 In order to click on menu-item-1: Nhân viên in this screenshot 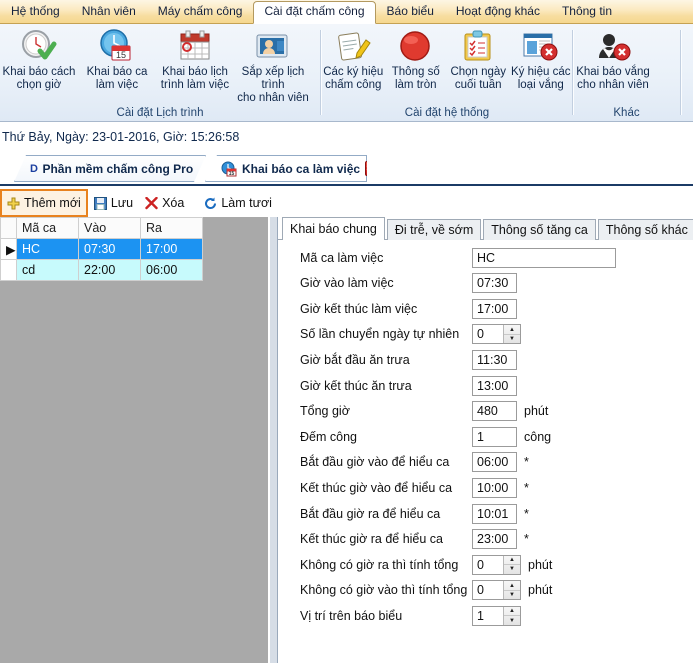, I will do `click(109, 12)`.